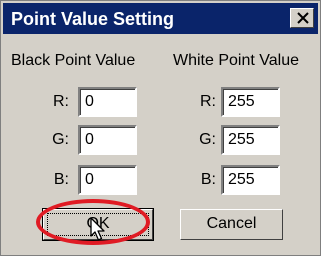 This screenshot has height=258, width=324. I want to click on white-g-label: G:, so click(207, 139).